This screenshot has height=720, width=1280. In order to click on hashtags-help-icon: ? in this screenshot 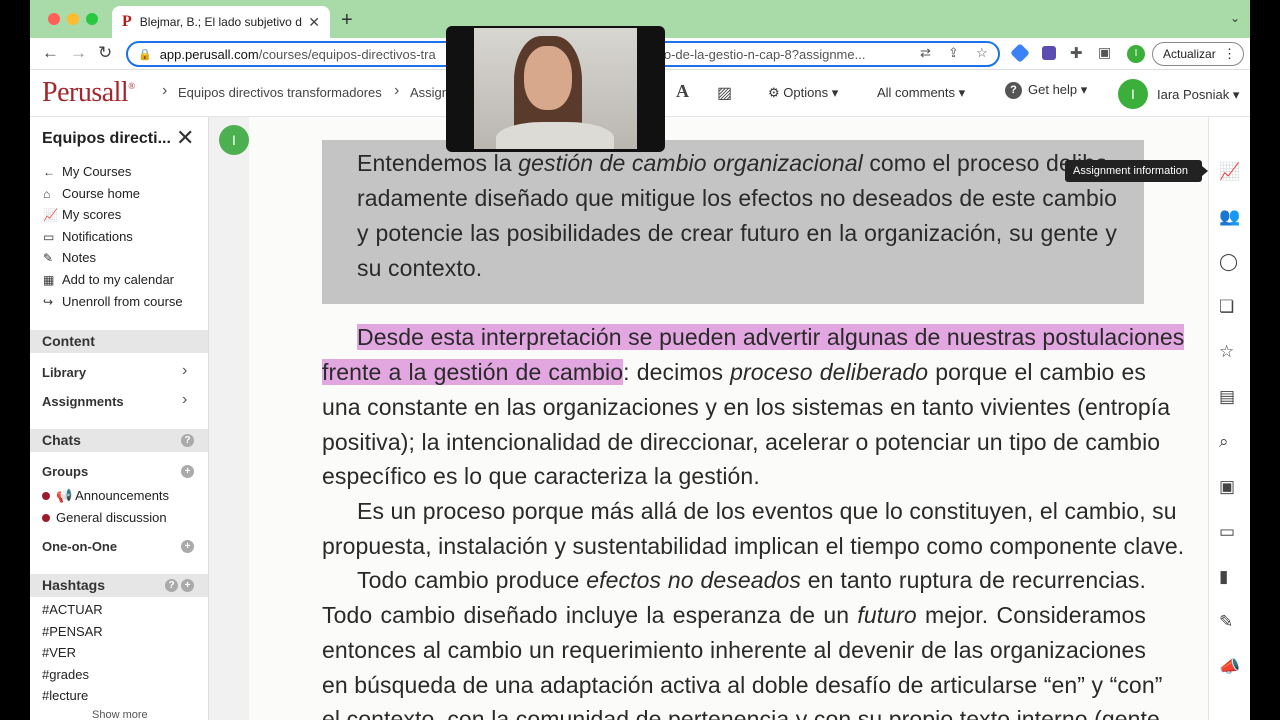, I will do `click(171, 585)`.